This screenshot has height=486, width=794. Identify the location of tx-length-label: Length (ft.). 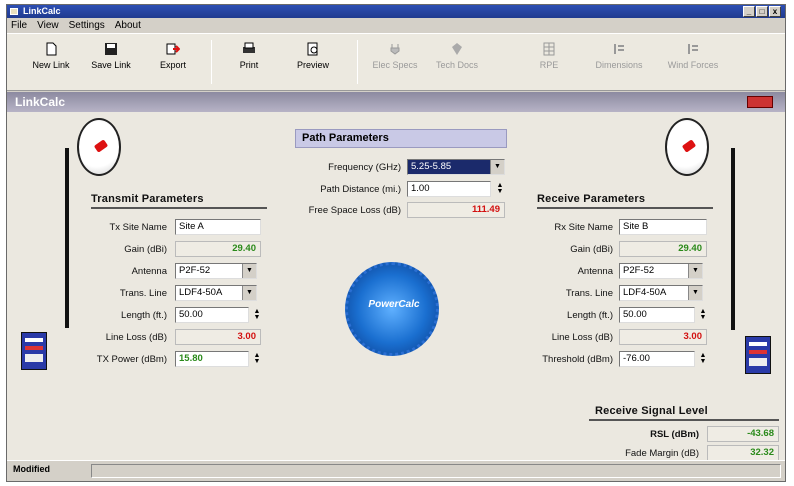
(144, 315).